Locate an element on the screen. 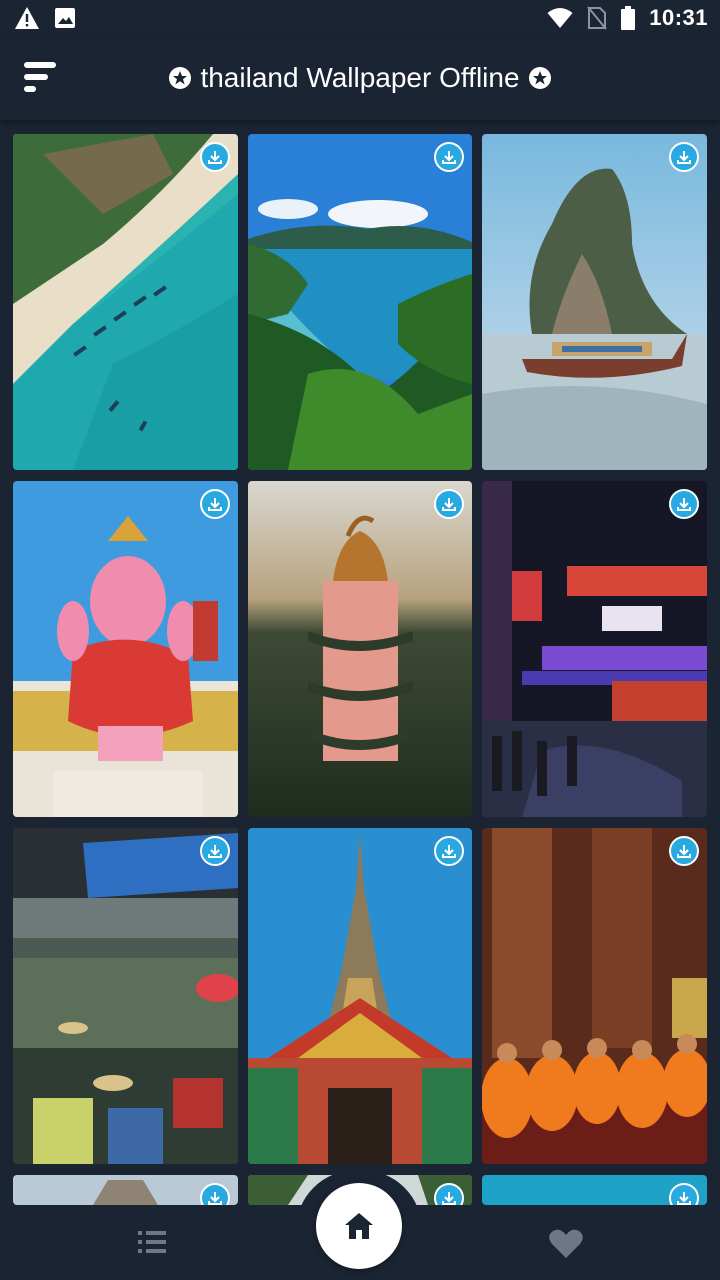  wallpaper-tile-limestone-rock is located at coordinates (594, 302).